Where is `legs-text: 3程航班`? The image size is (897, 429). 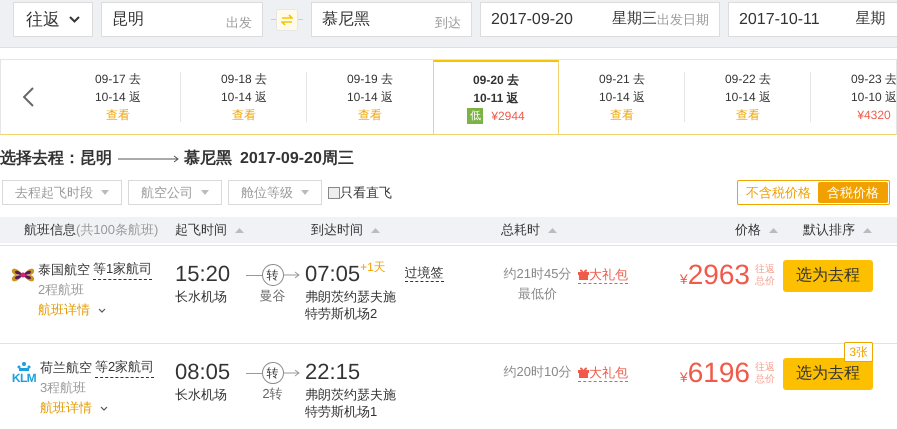 legs-text: 3程航班 is located at coordinates (64, 388).